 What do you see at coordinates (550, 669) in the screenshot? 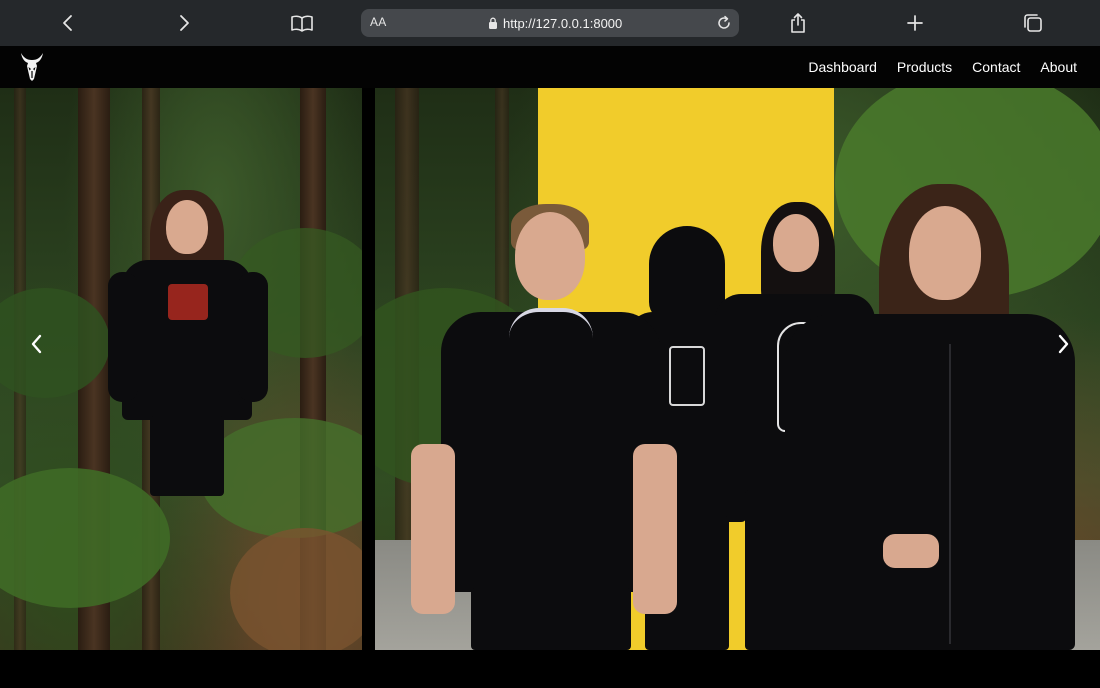
I see `page-bottom-strip` at bounding box center [550, 669].